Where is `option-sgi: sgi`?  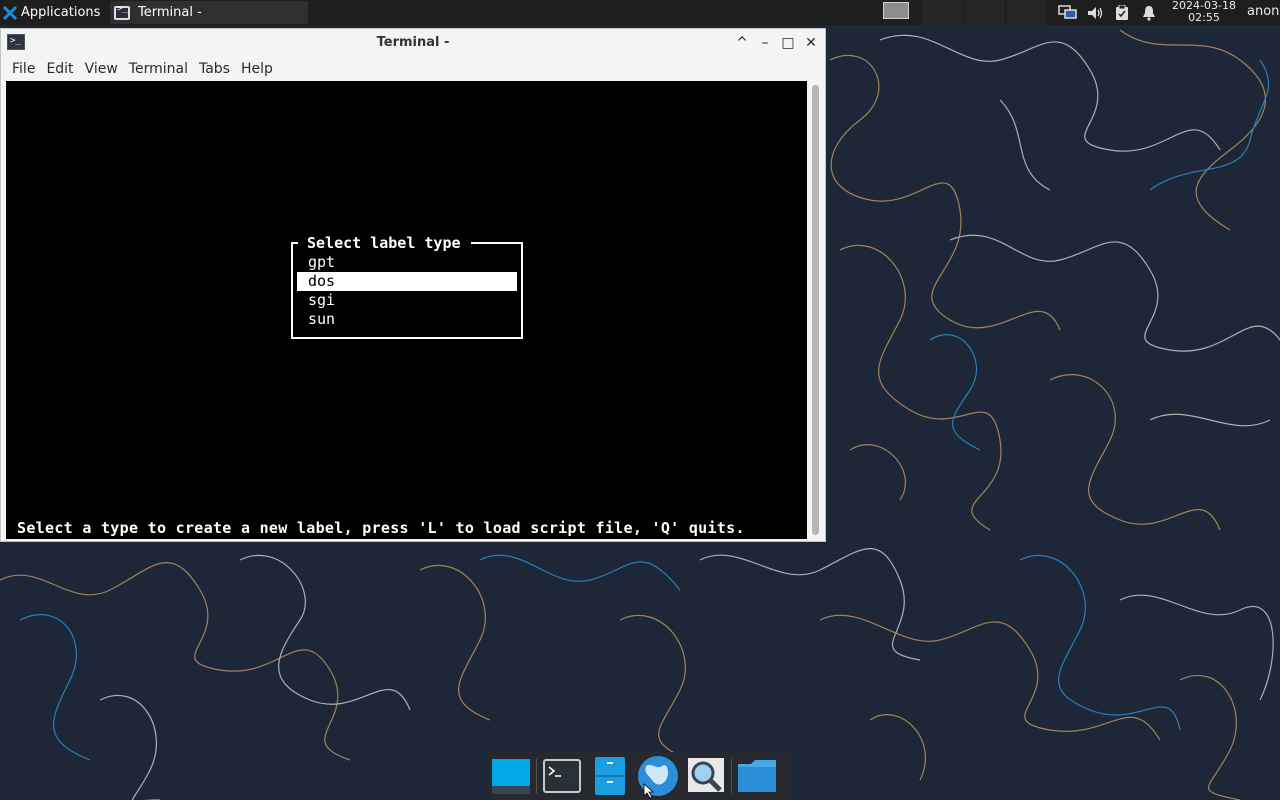 option-sgi: sgi is located at coordinates (407, 300).